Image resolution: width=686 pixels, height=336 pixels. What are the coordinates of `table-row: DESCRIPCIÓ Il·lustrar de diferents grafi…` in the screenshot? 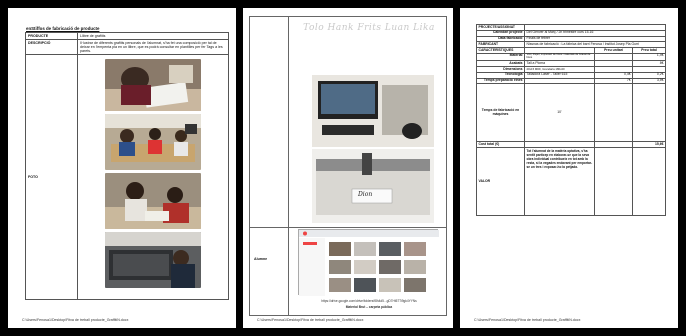 It's located at (127, 47).